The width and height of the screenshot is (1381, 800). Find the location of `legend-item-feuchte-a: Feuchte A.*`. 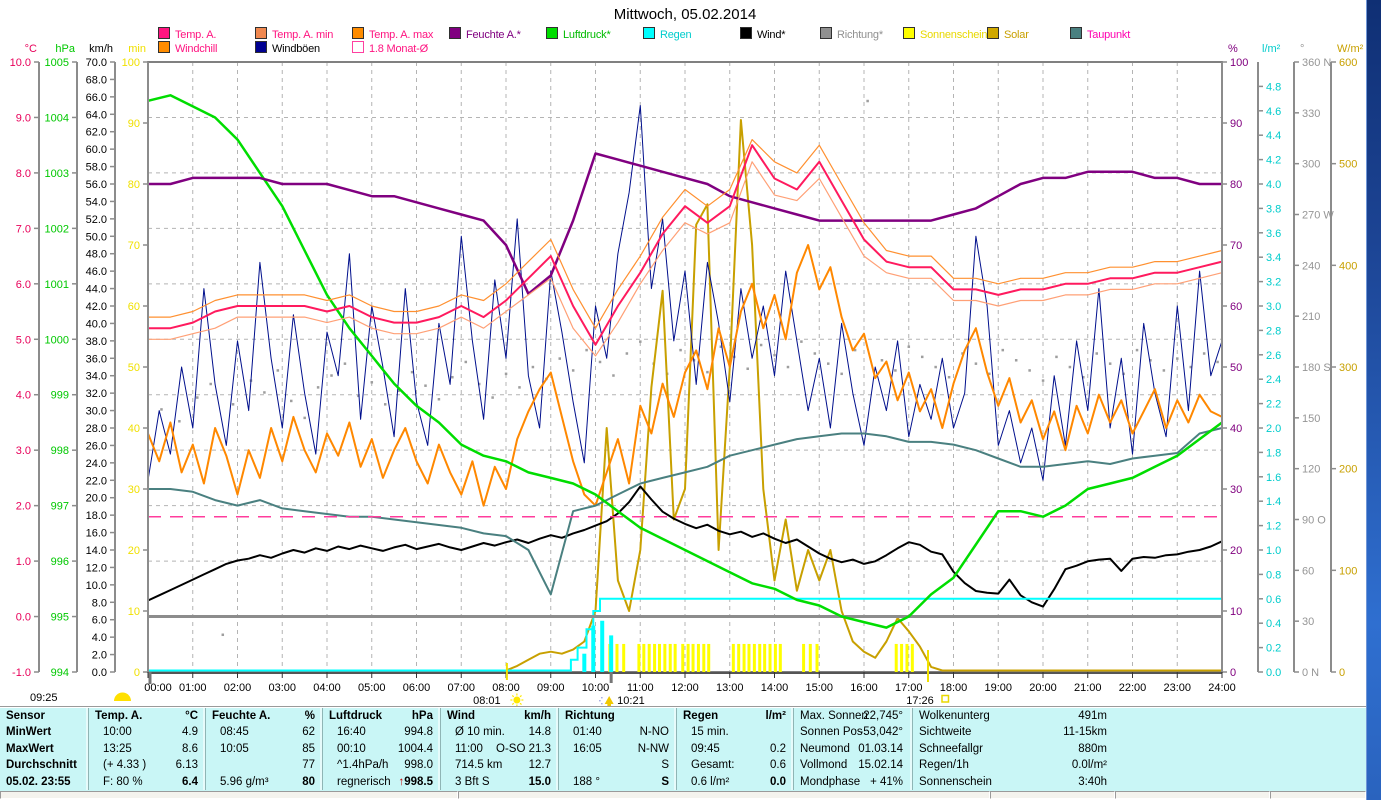

legend-item-feuchte-a: Feuchte A.* is located at coordinates (485, 34).